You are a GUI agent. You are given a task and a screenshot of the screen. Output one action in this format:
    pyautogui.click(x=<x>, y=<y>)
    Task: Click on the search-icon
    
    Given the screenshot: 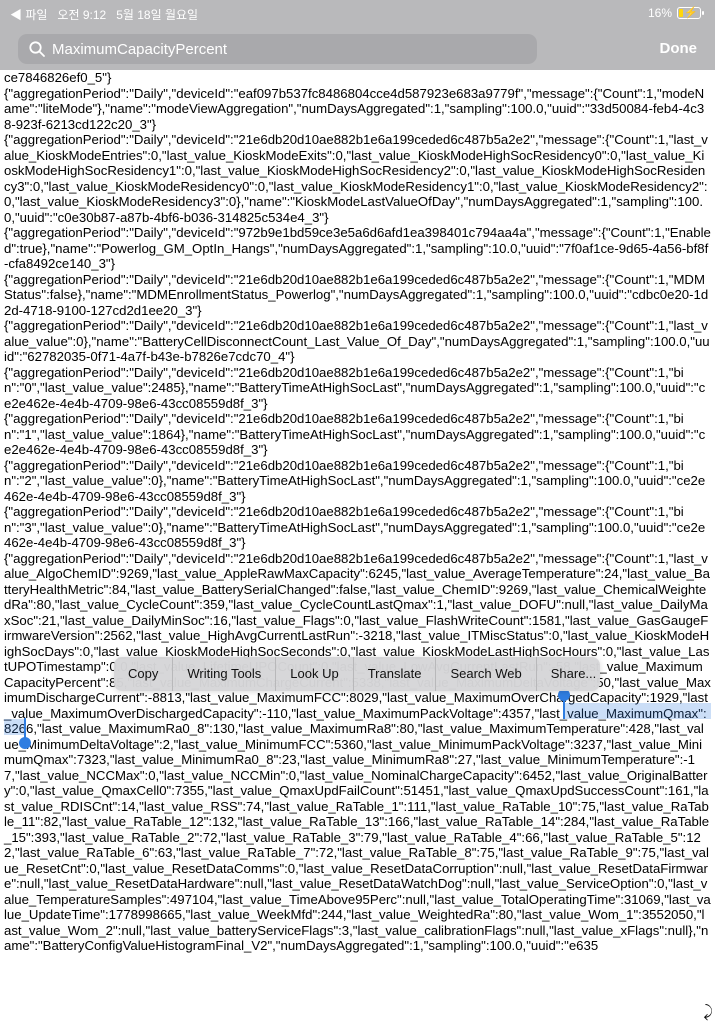 What is the action you would take?
    pyautogui.click(x=37, y=49)
    